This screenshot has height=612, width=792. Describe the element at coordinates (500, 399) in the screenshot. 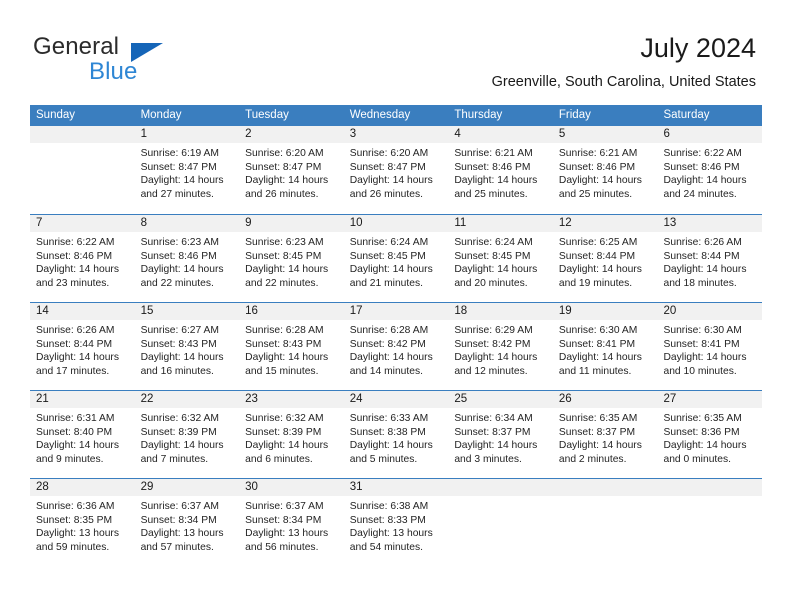

I see `day-number-band: 25` at that location.